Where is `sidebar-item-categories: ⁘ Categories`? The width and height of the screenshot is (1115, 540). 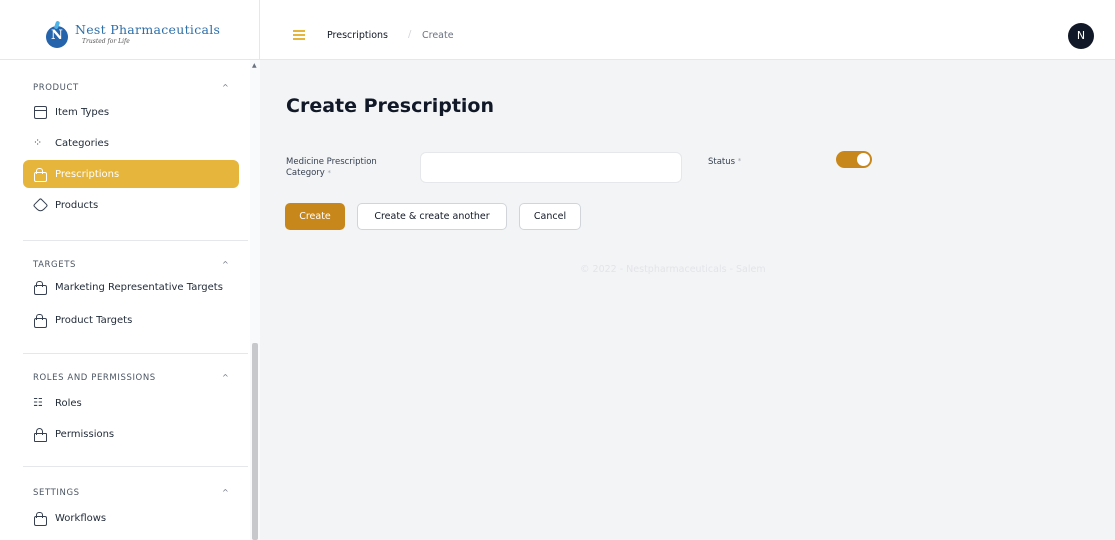
sidebar-item-categories: ⁘ Categories is located at coordinates (131, 143).